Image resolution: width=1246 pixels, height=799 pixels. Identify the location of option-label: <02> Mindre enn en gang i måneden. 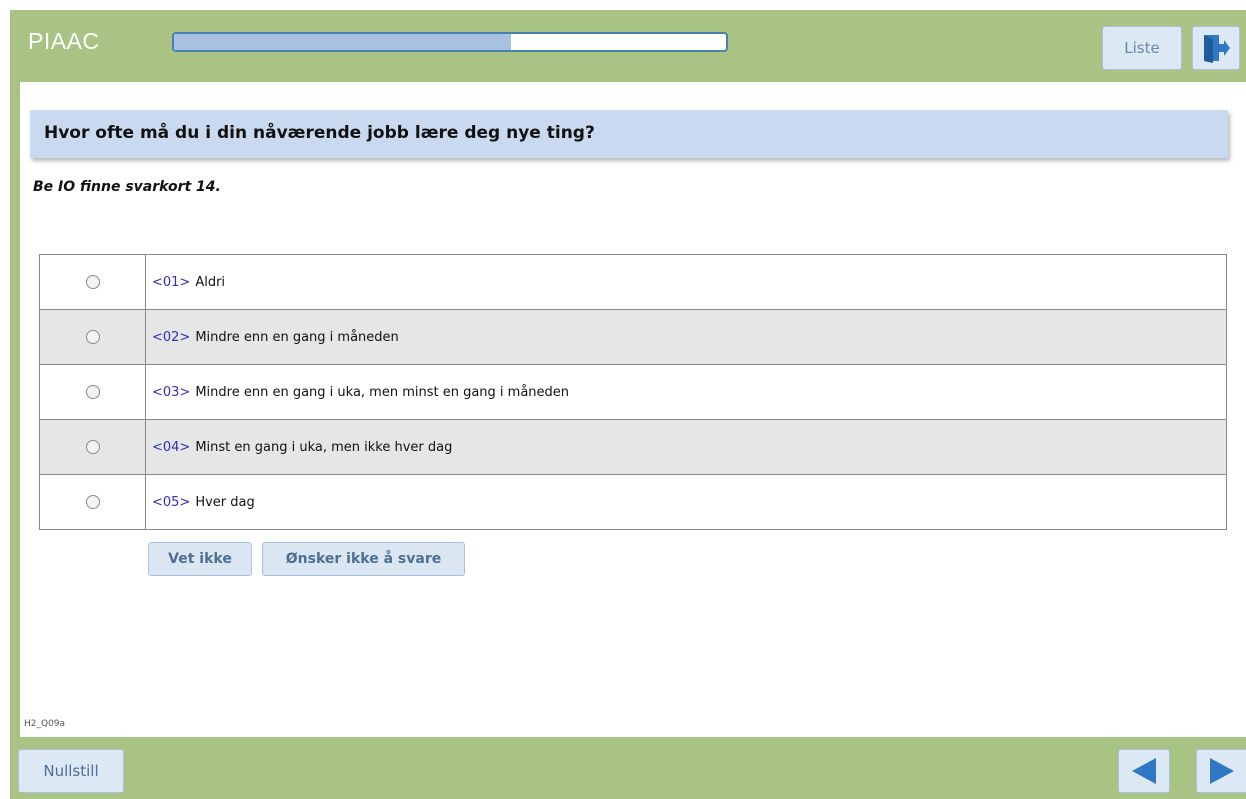
(272, 337).